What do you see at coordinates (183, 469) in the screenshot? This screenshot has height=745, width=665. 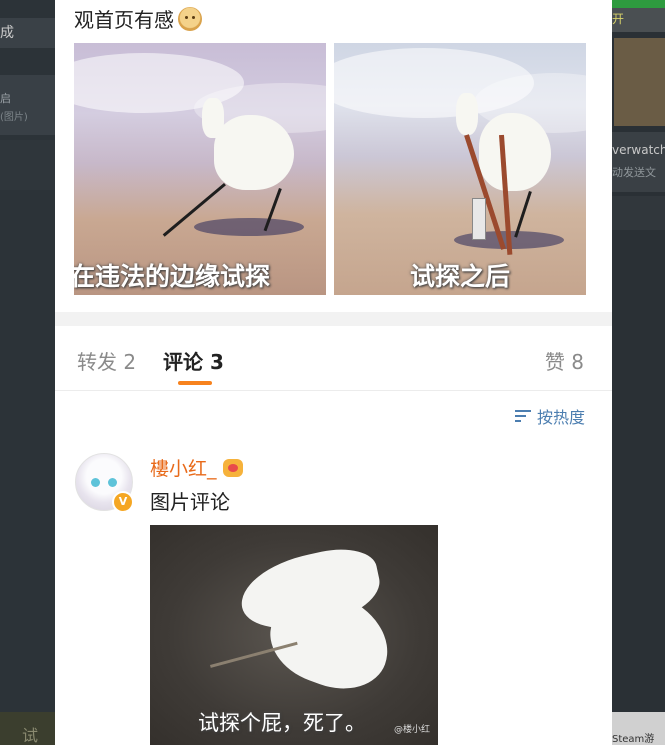 I see `username-text: 樓小红_` at bounding box center [183, 469].